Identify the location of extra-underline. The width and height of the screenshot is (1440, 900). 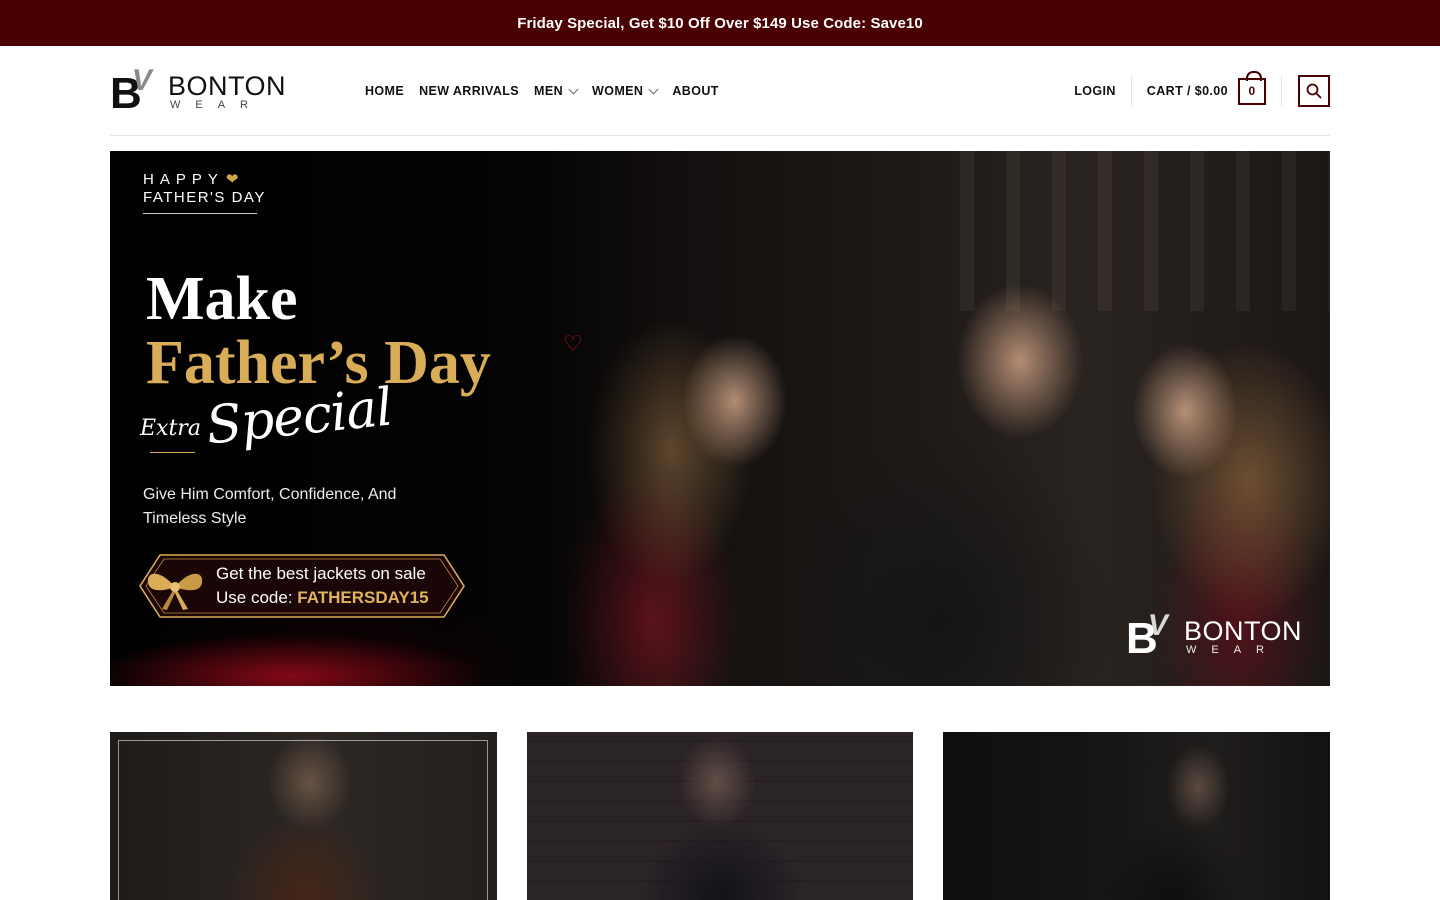
(172, 452).